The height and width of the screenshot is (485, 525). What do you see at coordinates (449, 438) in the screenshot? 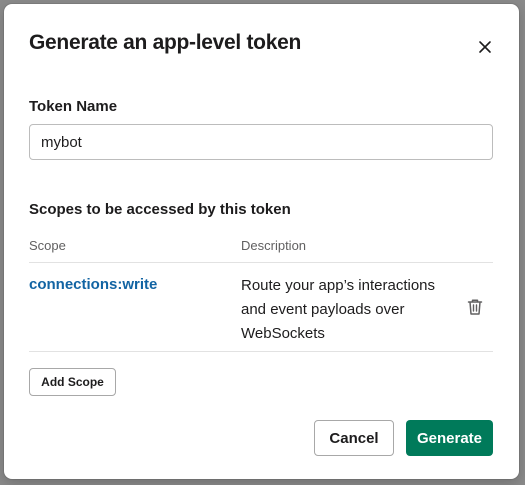
I see `generate-button: Generate` at bounding box center [449, 438].